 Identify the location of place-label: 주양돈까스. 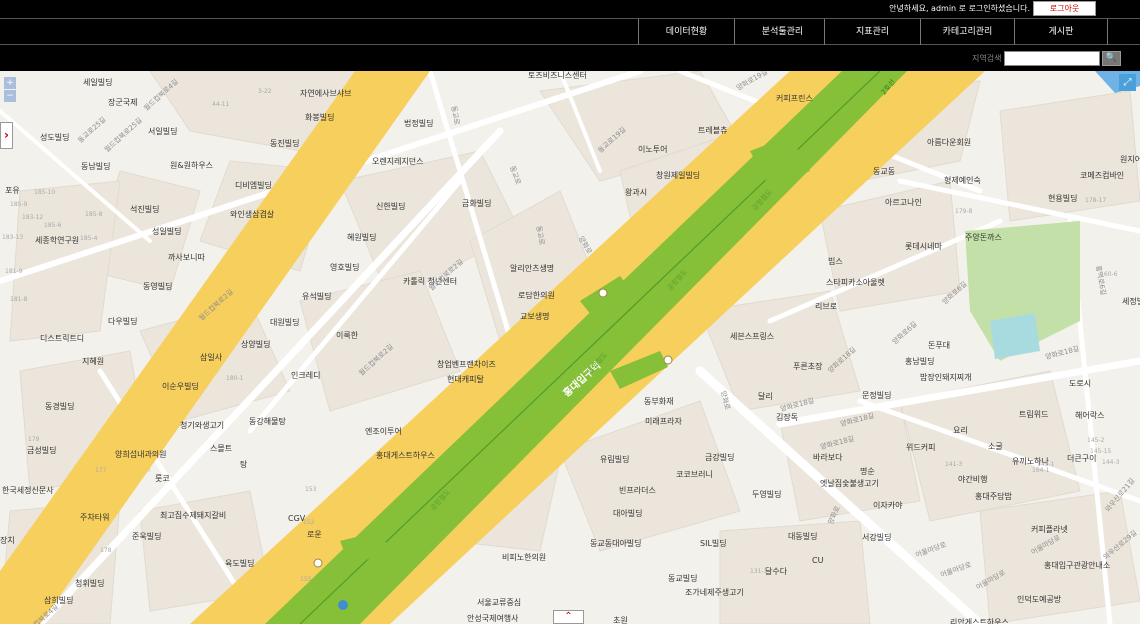
(983, 237).